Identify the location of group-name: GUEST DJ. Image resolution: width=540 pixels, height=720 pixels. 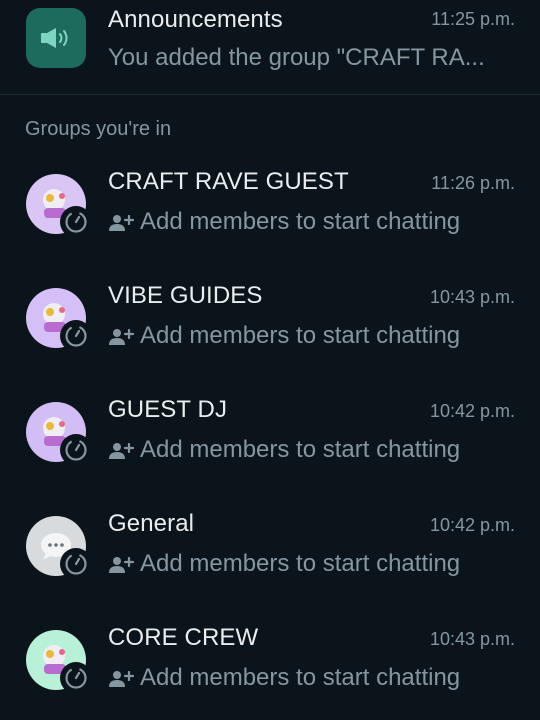
(168, 409).